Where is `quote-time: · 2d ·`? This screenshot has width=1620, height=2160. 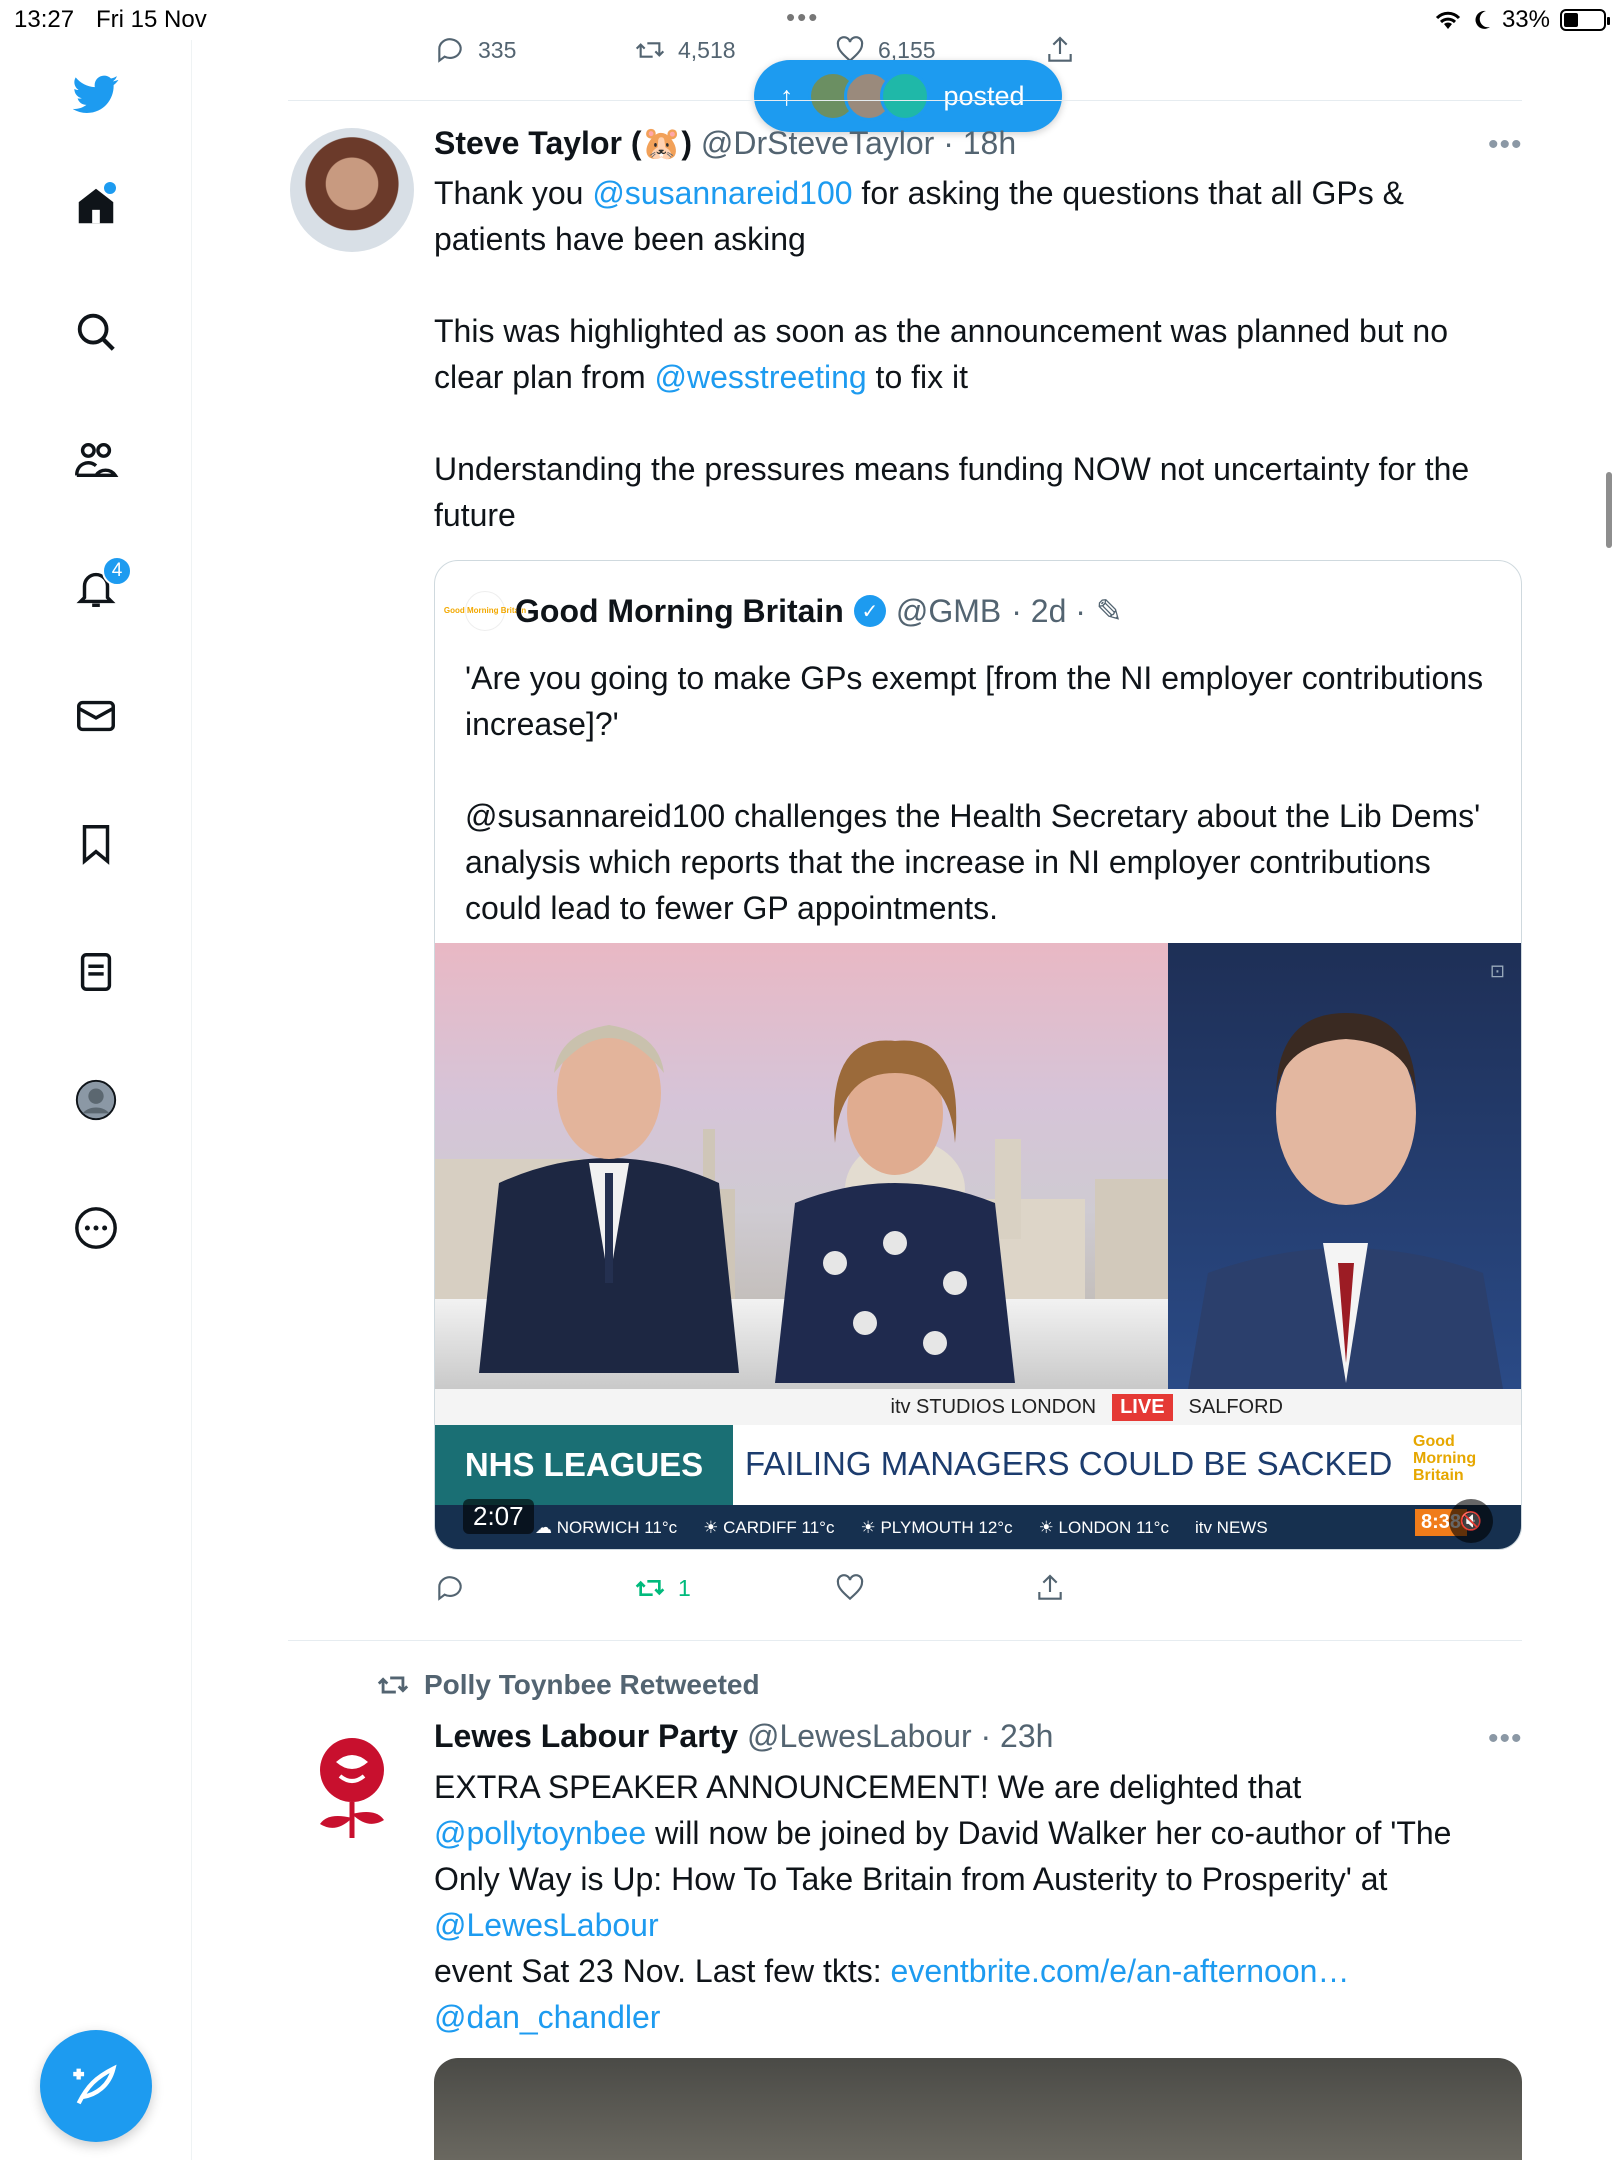 quote-time: · 2d · is located at coordinates (1048, 611).